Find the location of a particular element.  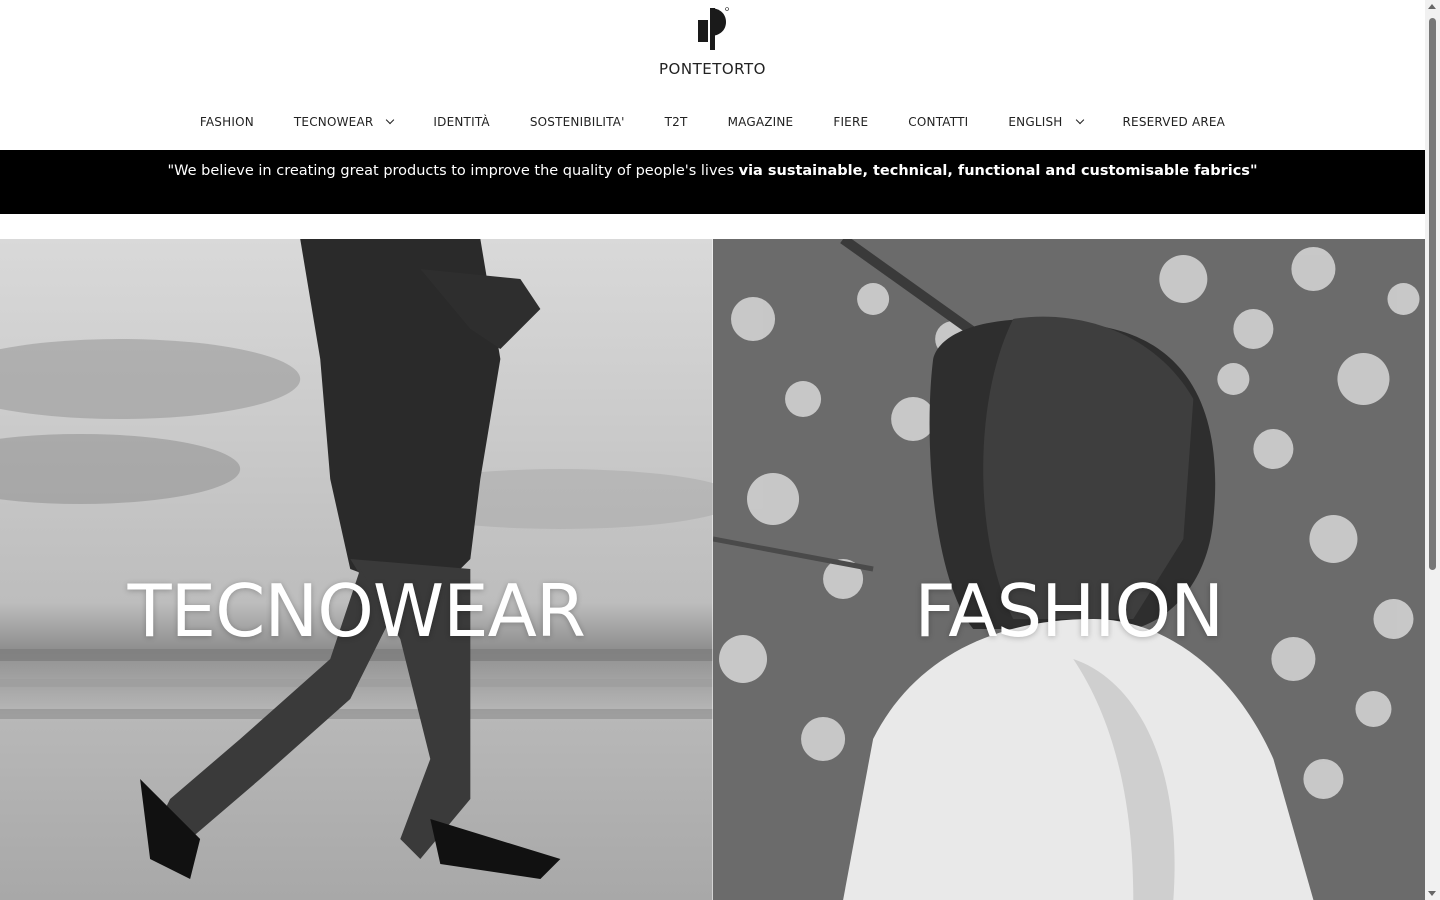

scroll-down-icon is located at coordinates (1432, 893).